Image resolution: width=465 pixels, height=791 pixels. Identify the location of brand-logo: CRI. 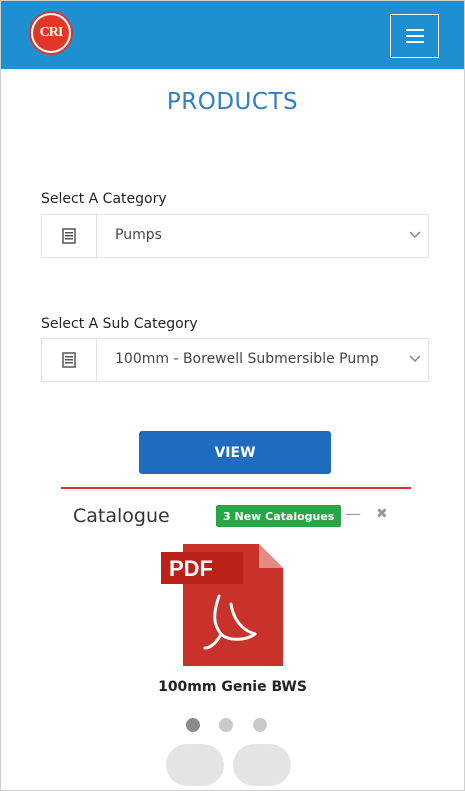
(51, 33).